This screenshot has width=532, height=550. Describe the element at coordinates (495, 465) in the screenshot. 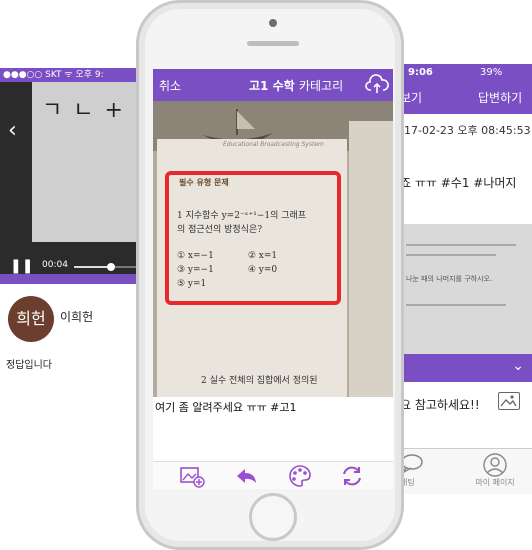

I see `person-icon` at that location.